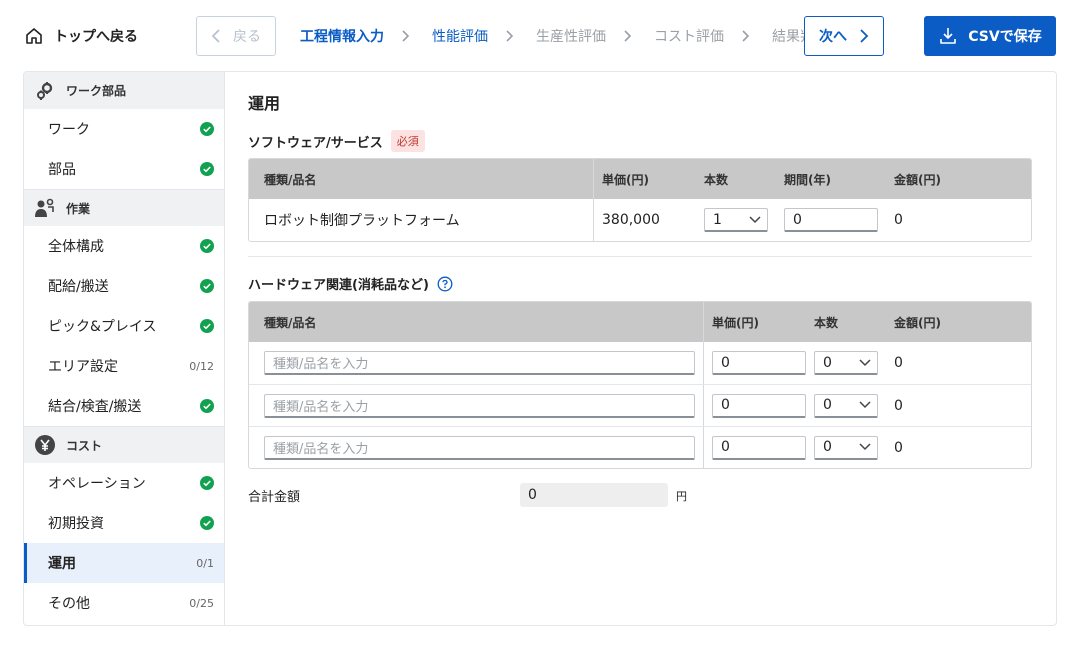 Image resolution: width=1080 pixels, height=649 pixels. What do you see at coordinates (717, 219) in the screenshot?
I see `qty-value: 1` at bounding box center [717, 219].